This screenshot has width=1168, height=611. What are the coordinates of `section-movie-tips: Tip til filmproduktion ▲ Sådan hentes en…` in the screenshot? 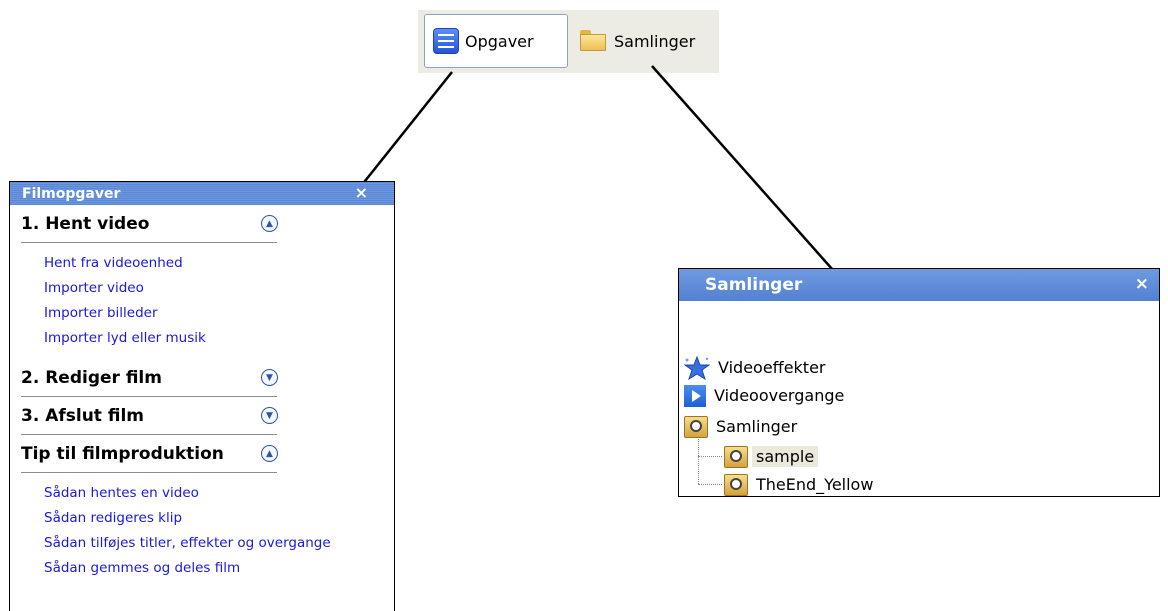 It's located at (176, 512).